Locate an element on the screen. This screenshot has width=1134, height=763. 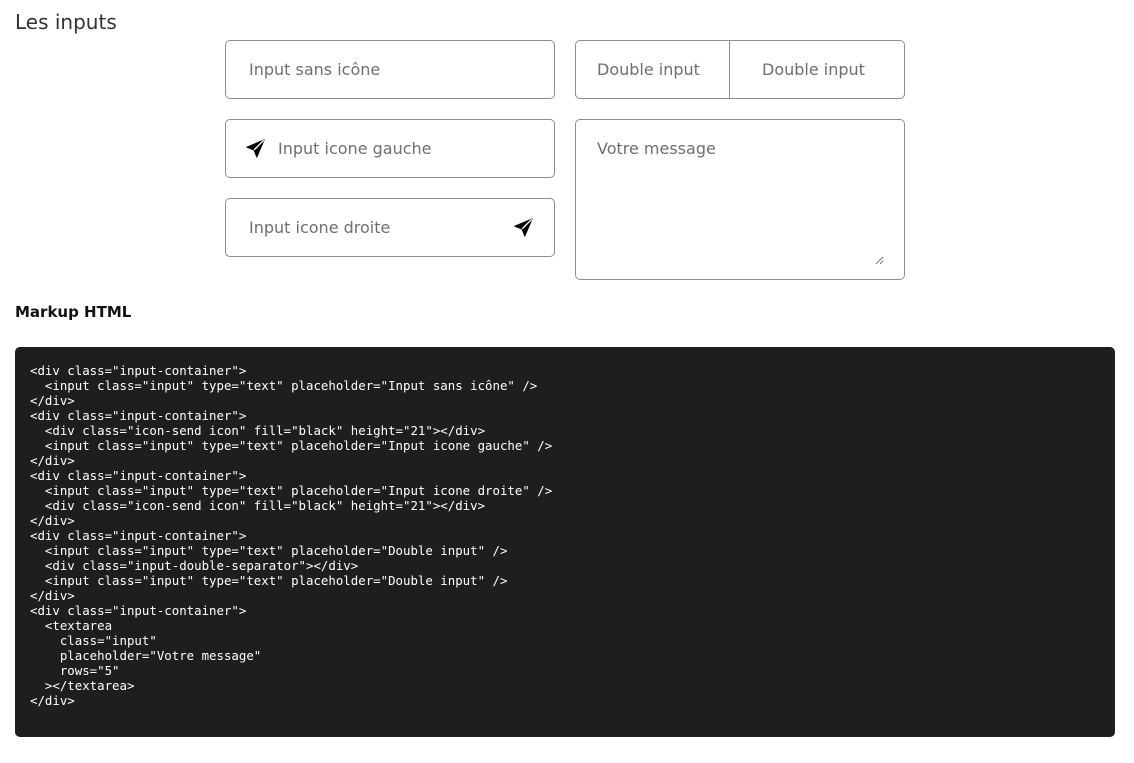
message-textarea is located at coordinates (740, 201).